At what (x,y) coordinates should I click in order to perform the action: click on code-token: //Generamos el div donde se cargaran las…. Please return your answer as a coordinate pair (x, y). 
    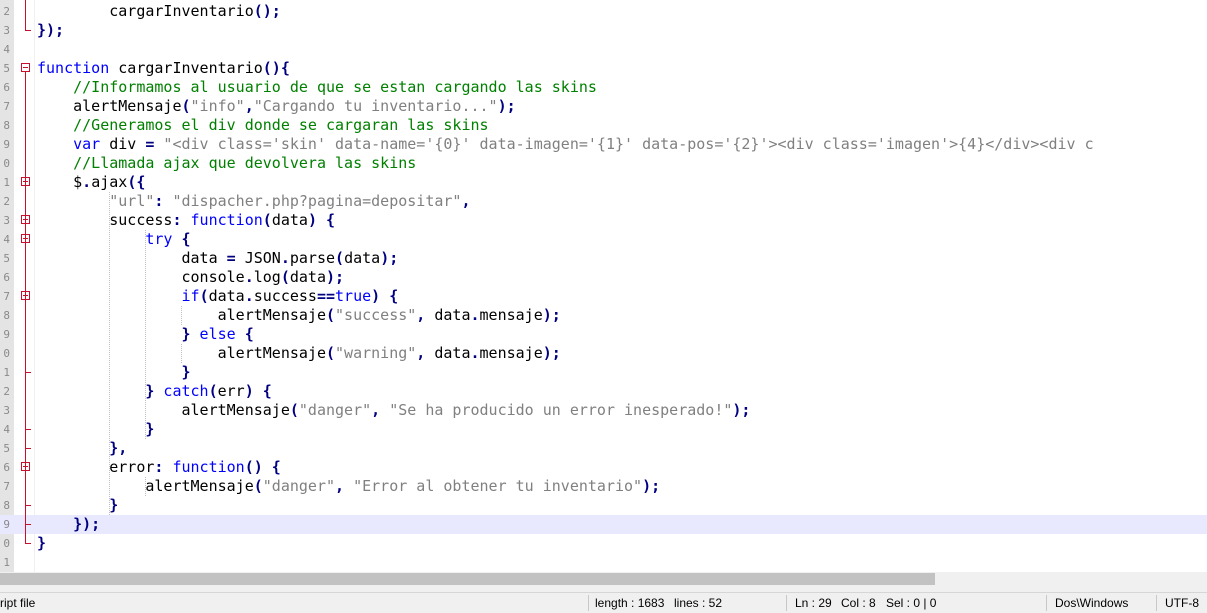
    Looking at the image, I should click on (263, 125).